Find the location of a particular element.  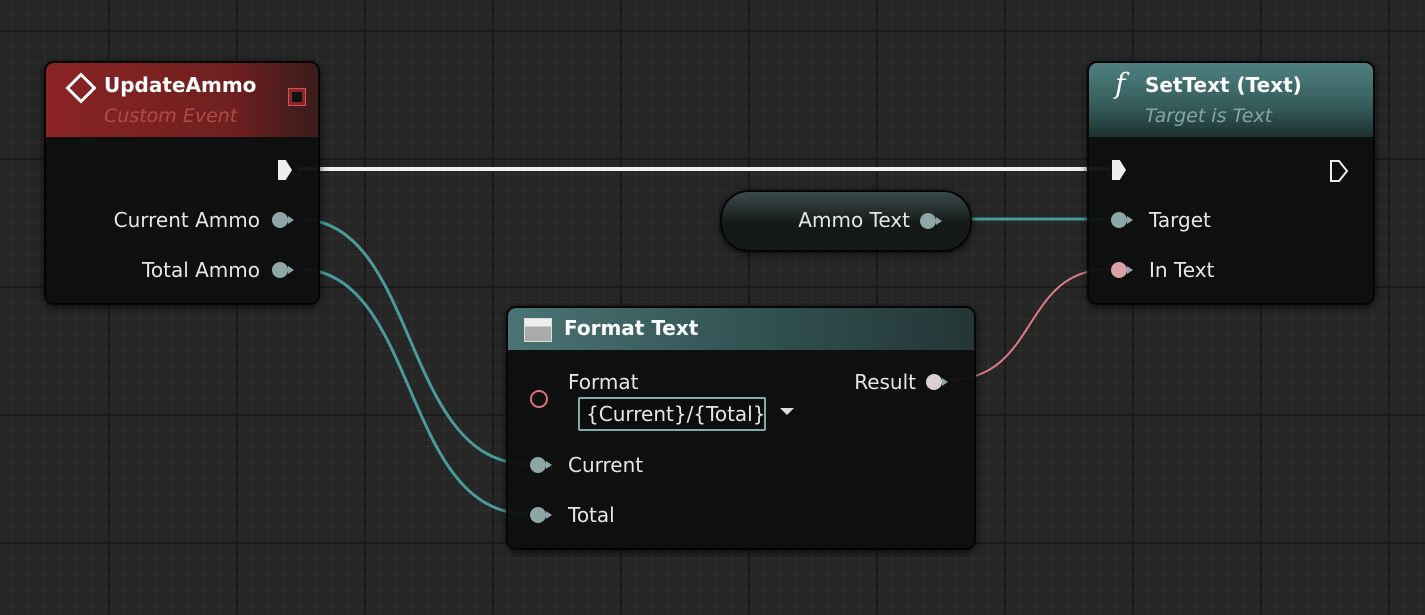

format-value: {Current}/{Total} is located at coordinates (676, 414).